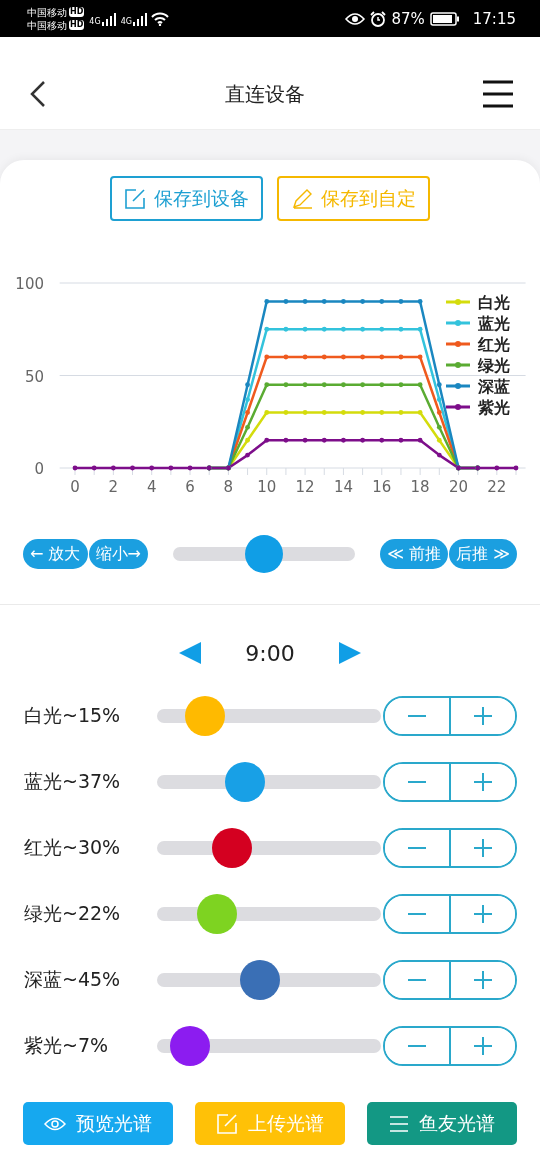 The image size is (540, 1170). What do you see at coordinates (73, 979) in the screenshot?
I see `channel-label: 深蓝~45%` at bounding box center [73, 979].